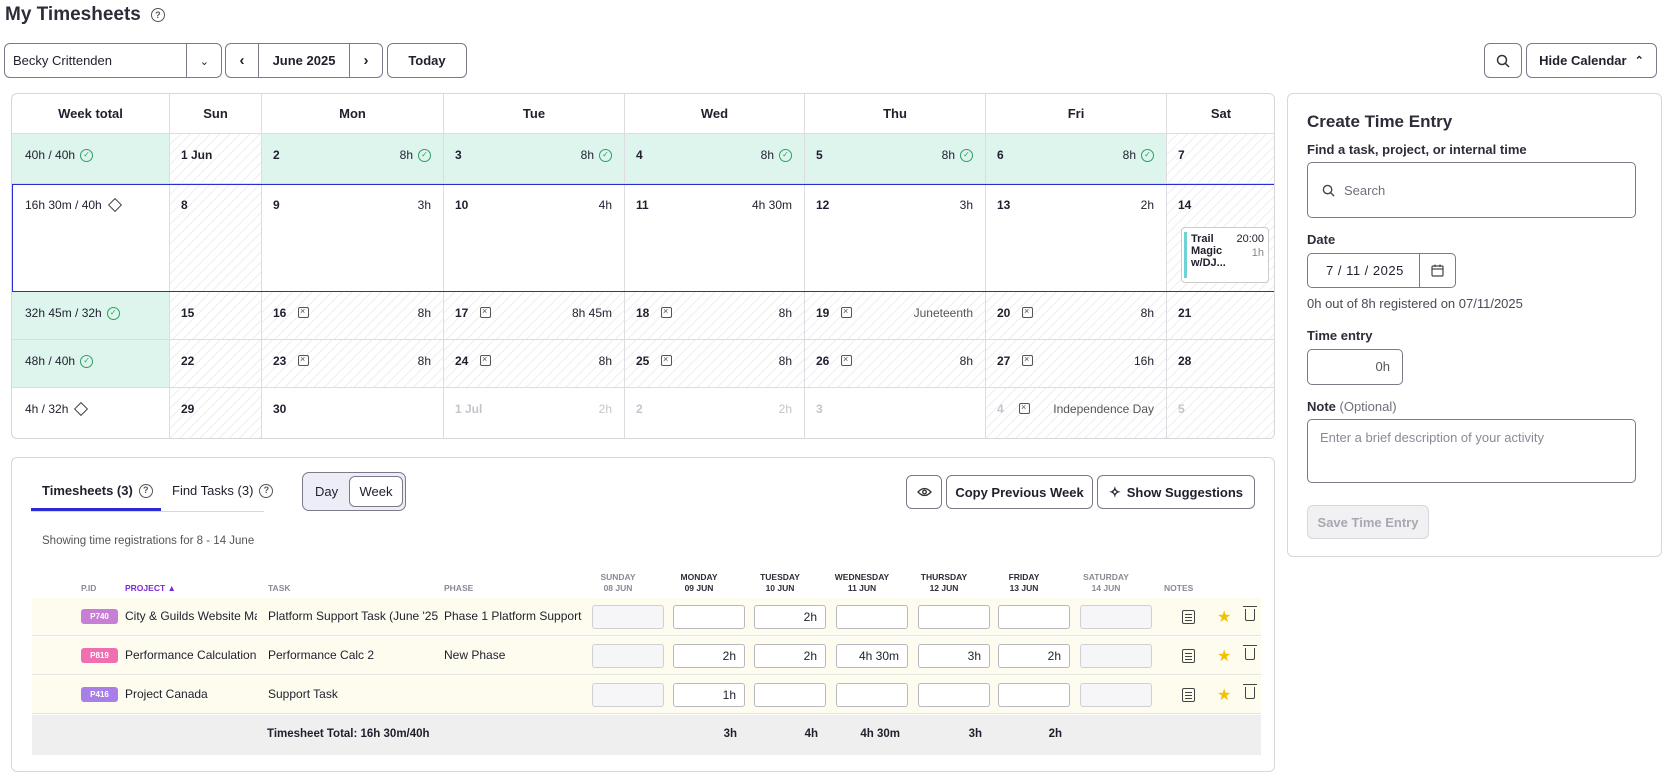 The width and height of the screenshot is (1670, 782). Describe the element at coordinates (1503, 60) in the screenshot. I see `search-button` at that location.